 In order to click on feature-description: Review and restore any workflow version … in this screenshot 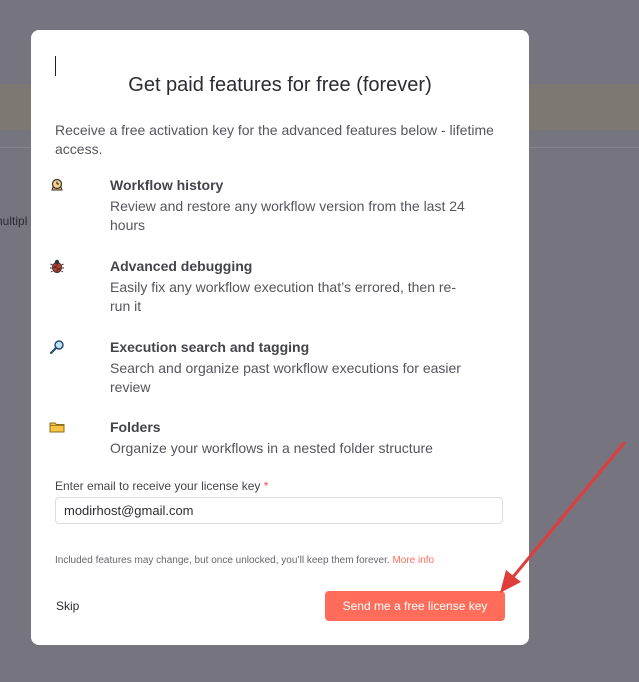, I will do `click(287, 215)`.